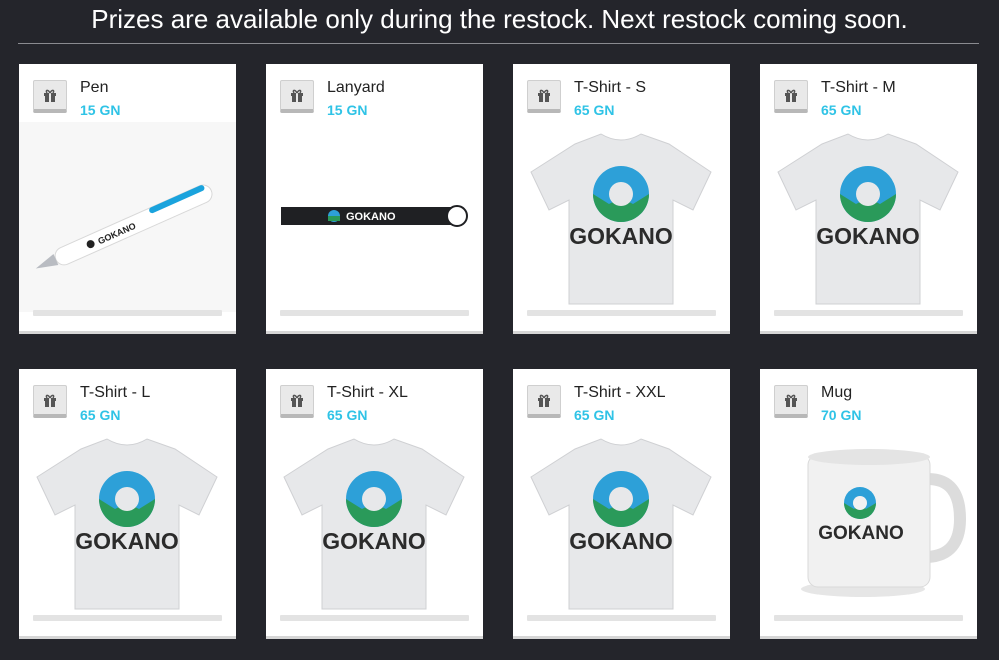 The width and height of the screenshot is (999, 660). I want to click on pen-image: GOKANO, so click(127, 217).